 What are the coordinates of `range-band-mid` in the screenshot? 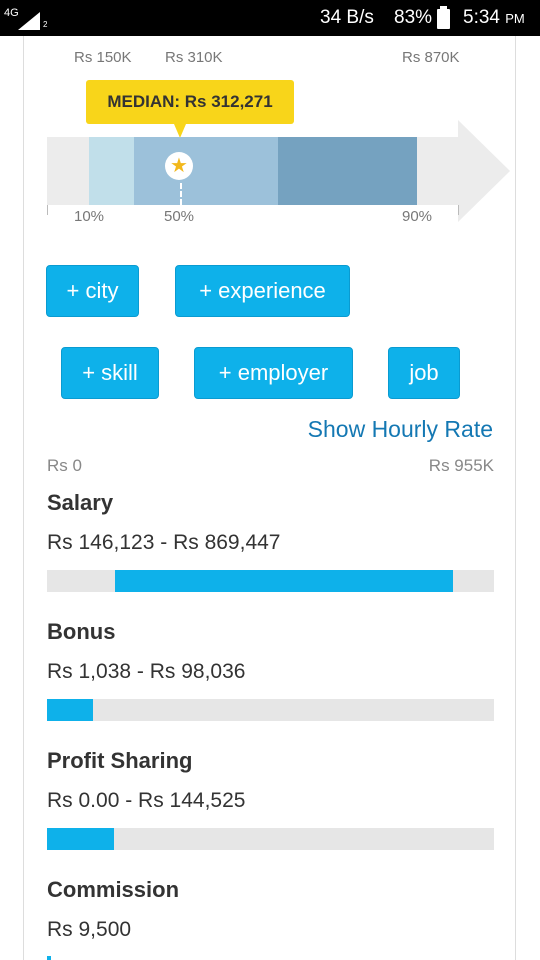 It's located at (206, 171).